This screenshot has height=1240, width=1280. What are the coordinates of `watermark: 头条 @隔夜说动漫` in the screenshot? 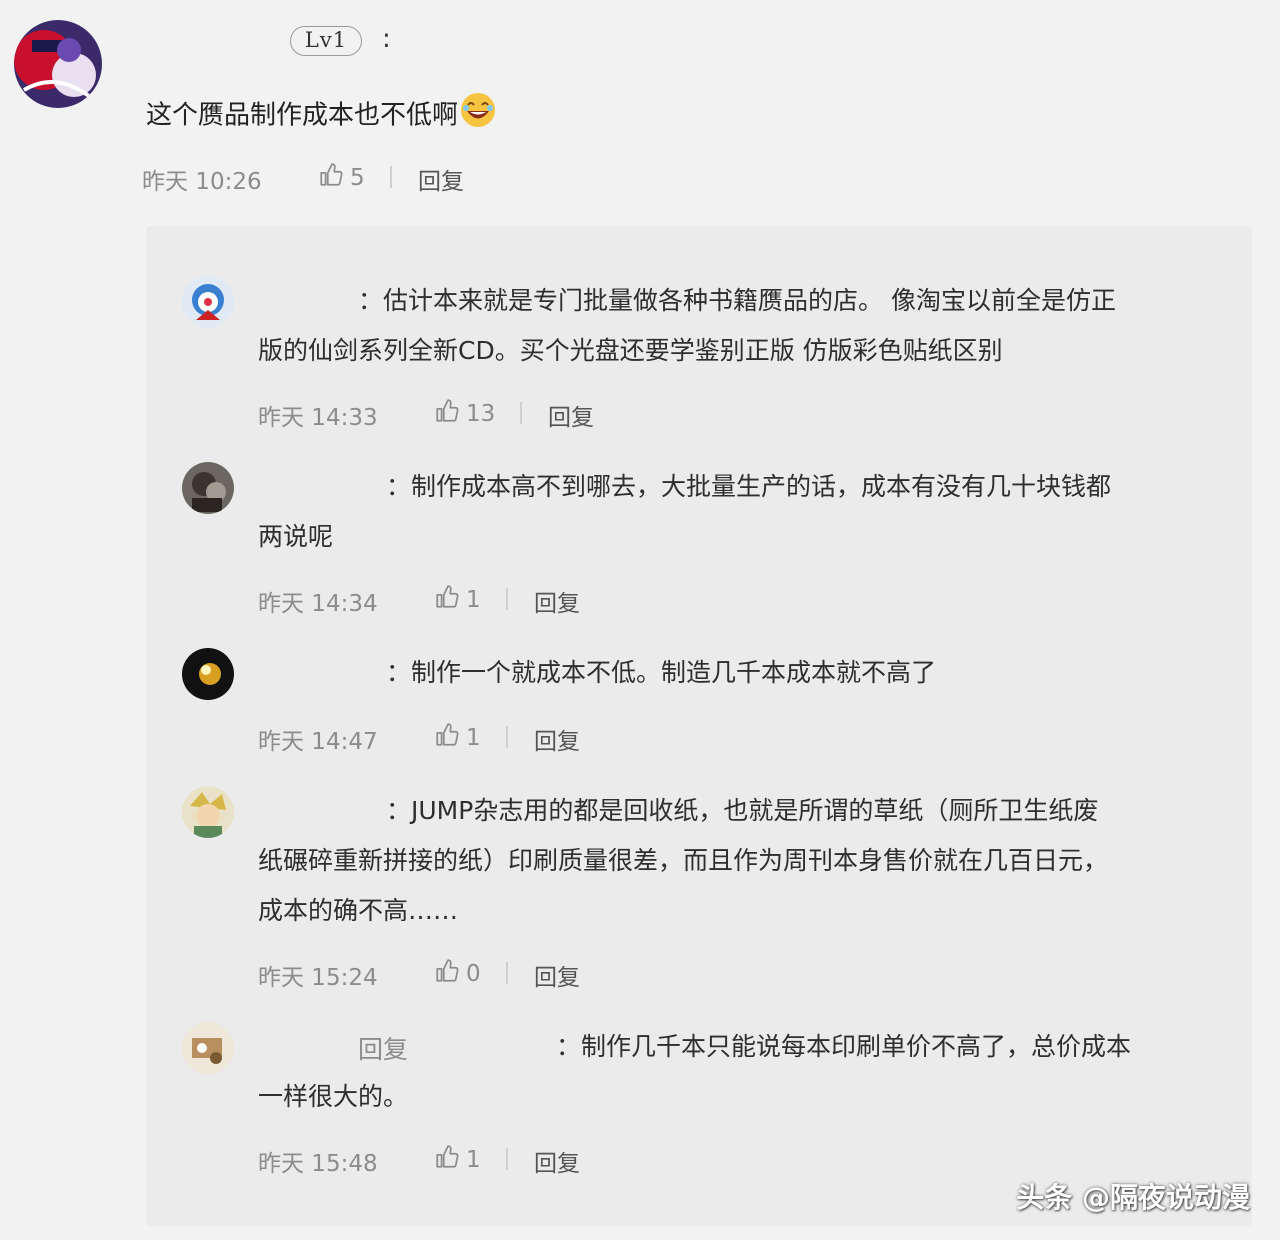 It's located at (1133, 1197).